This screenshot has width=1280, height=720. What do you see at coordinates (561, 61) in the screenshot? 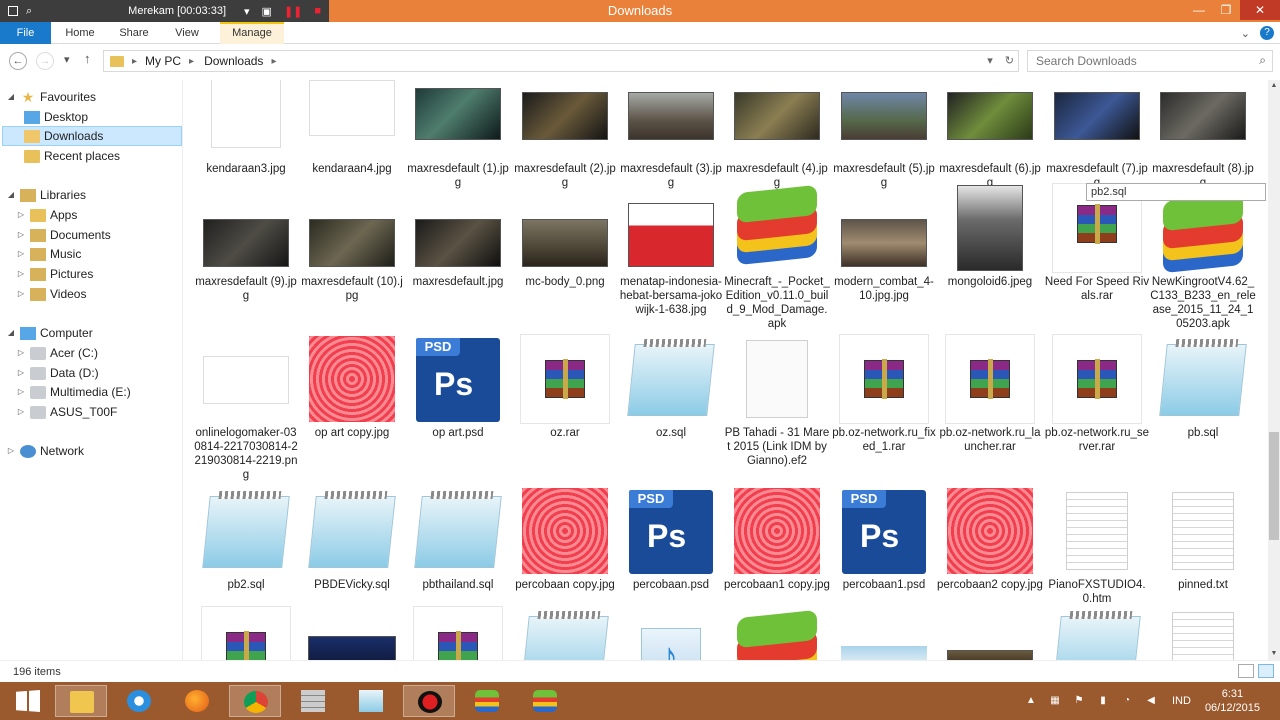
I see `address-bar: ▸ My PC ▸ Downloads ▸ ▾ ↻` at bounding box center [561, 61].